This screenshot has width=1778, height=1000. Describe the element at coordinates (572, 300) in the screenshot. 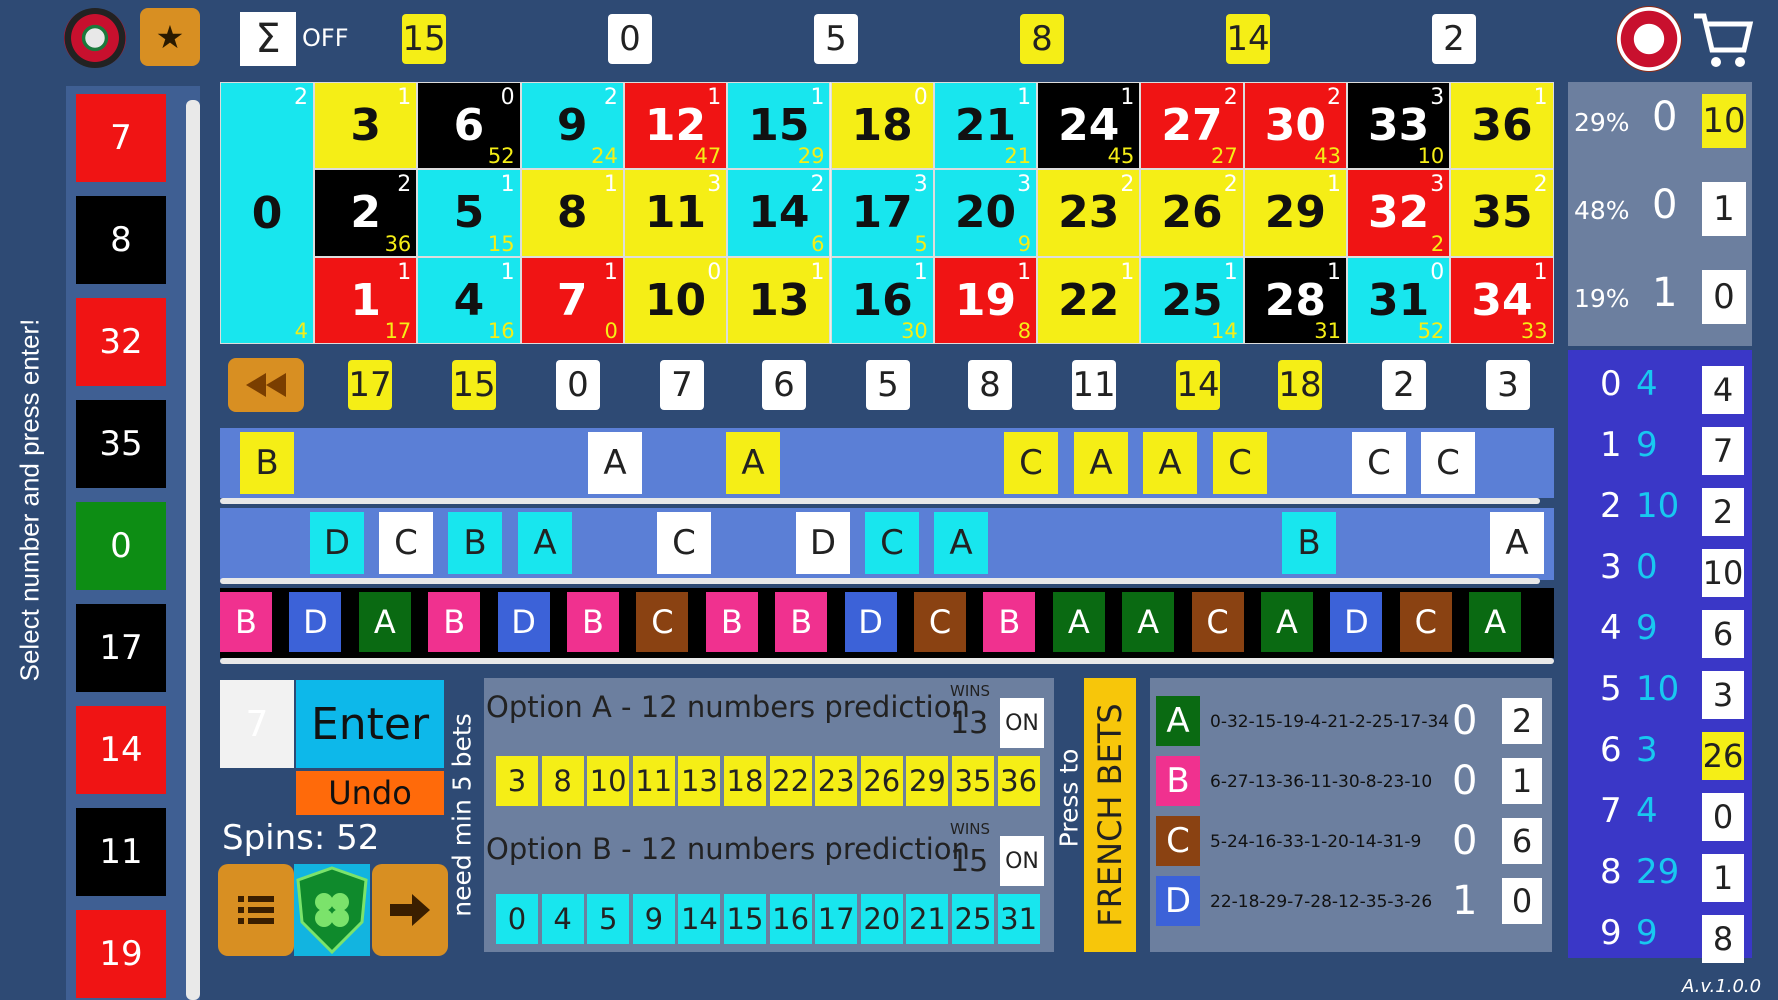

I see `grid-cell-7: 71 0` at that location.